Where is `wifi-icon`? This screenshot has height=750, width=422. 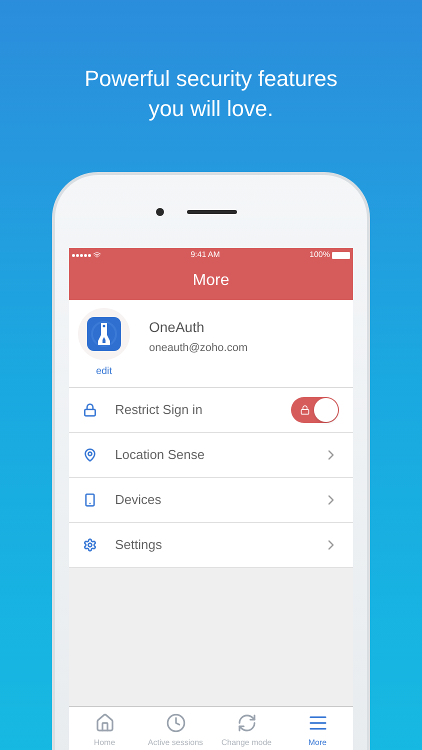 wifi-icon is located at coordinates (97, 255).